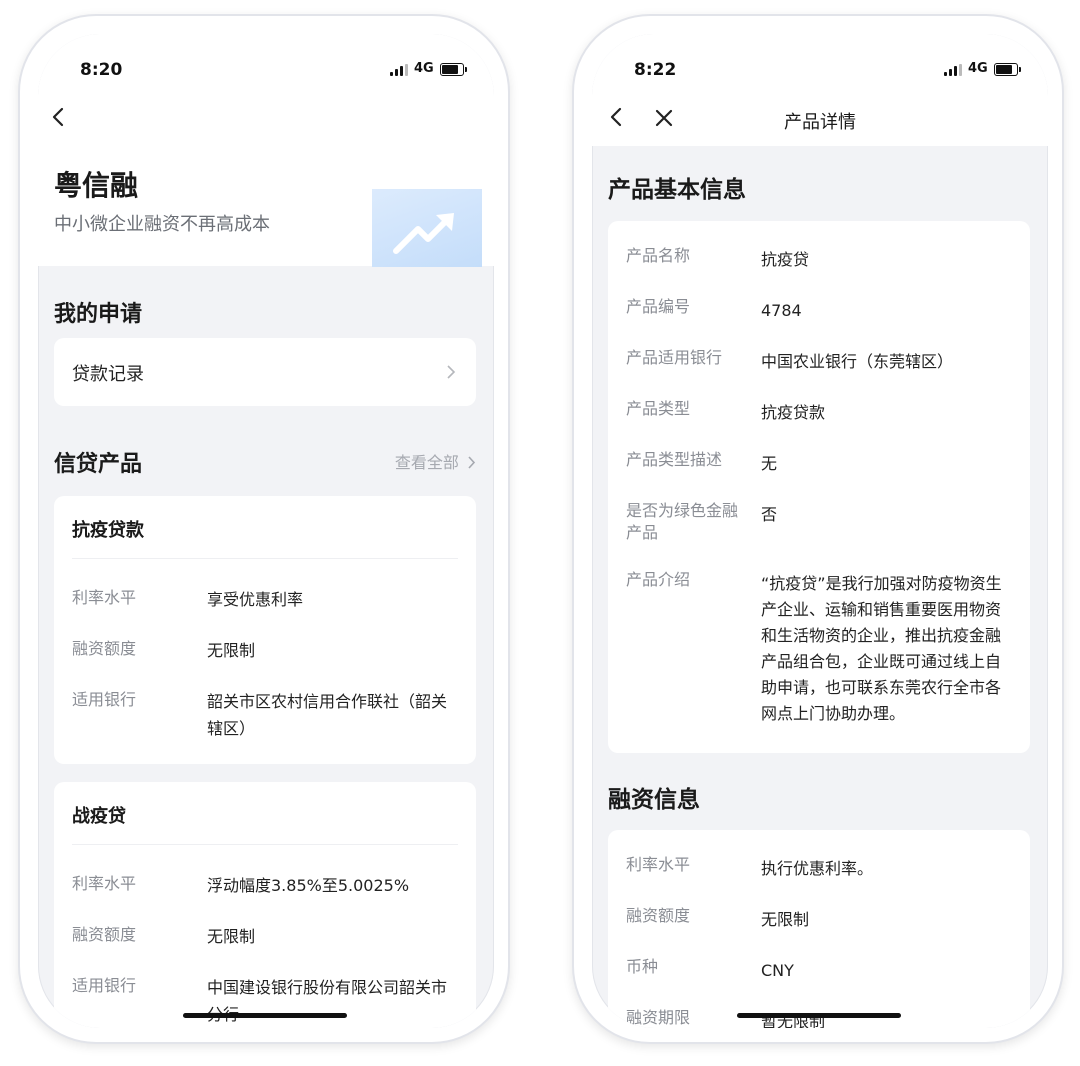 Image resolution: width=1080 pixels, height=1066 pixels. I want to click on detail-value: 中国农业银行（东莞辖区）, so click(857, 361).